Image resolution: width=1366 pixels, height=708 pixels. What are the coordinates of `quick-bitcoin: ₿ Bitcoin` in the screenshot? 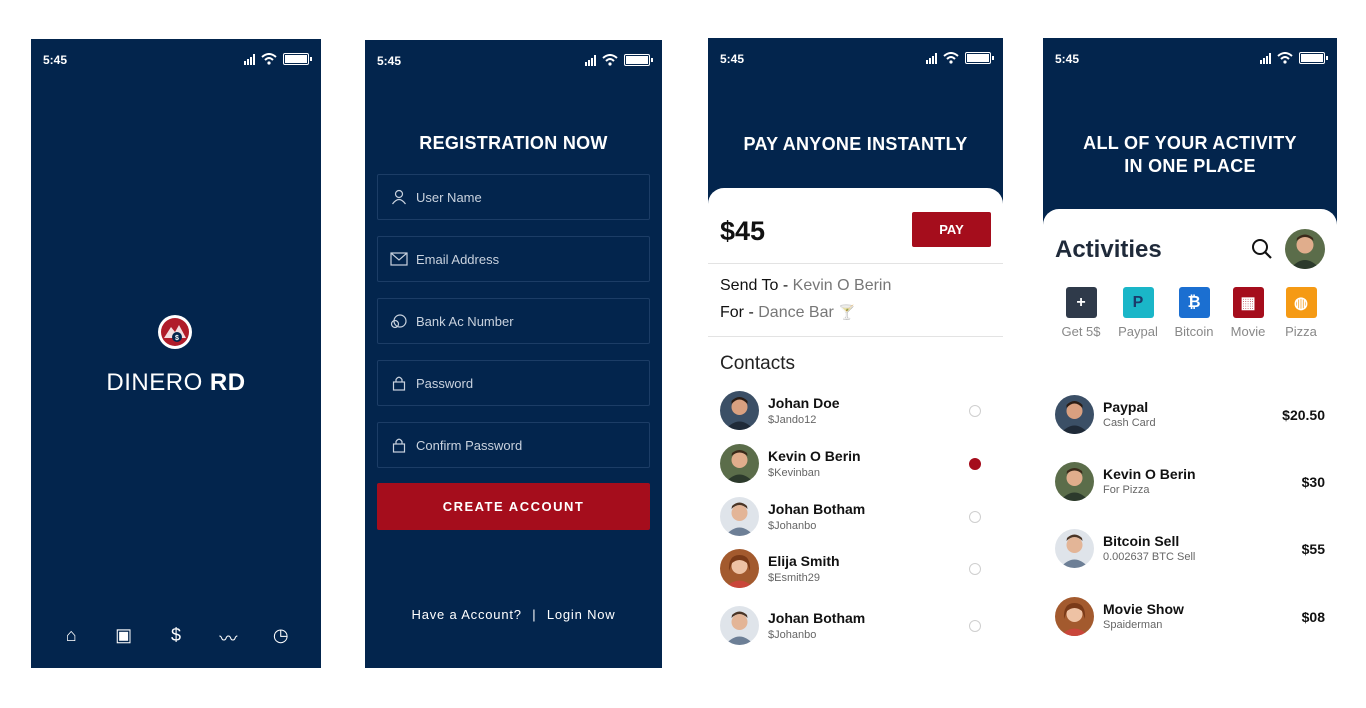 It's located at (1194, 313).